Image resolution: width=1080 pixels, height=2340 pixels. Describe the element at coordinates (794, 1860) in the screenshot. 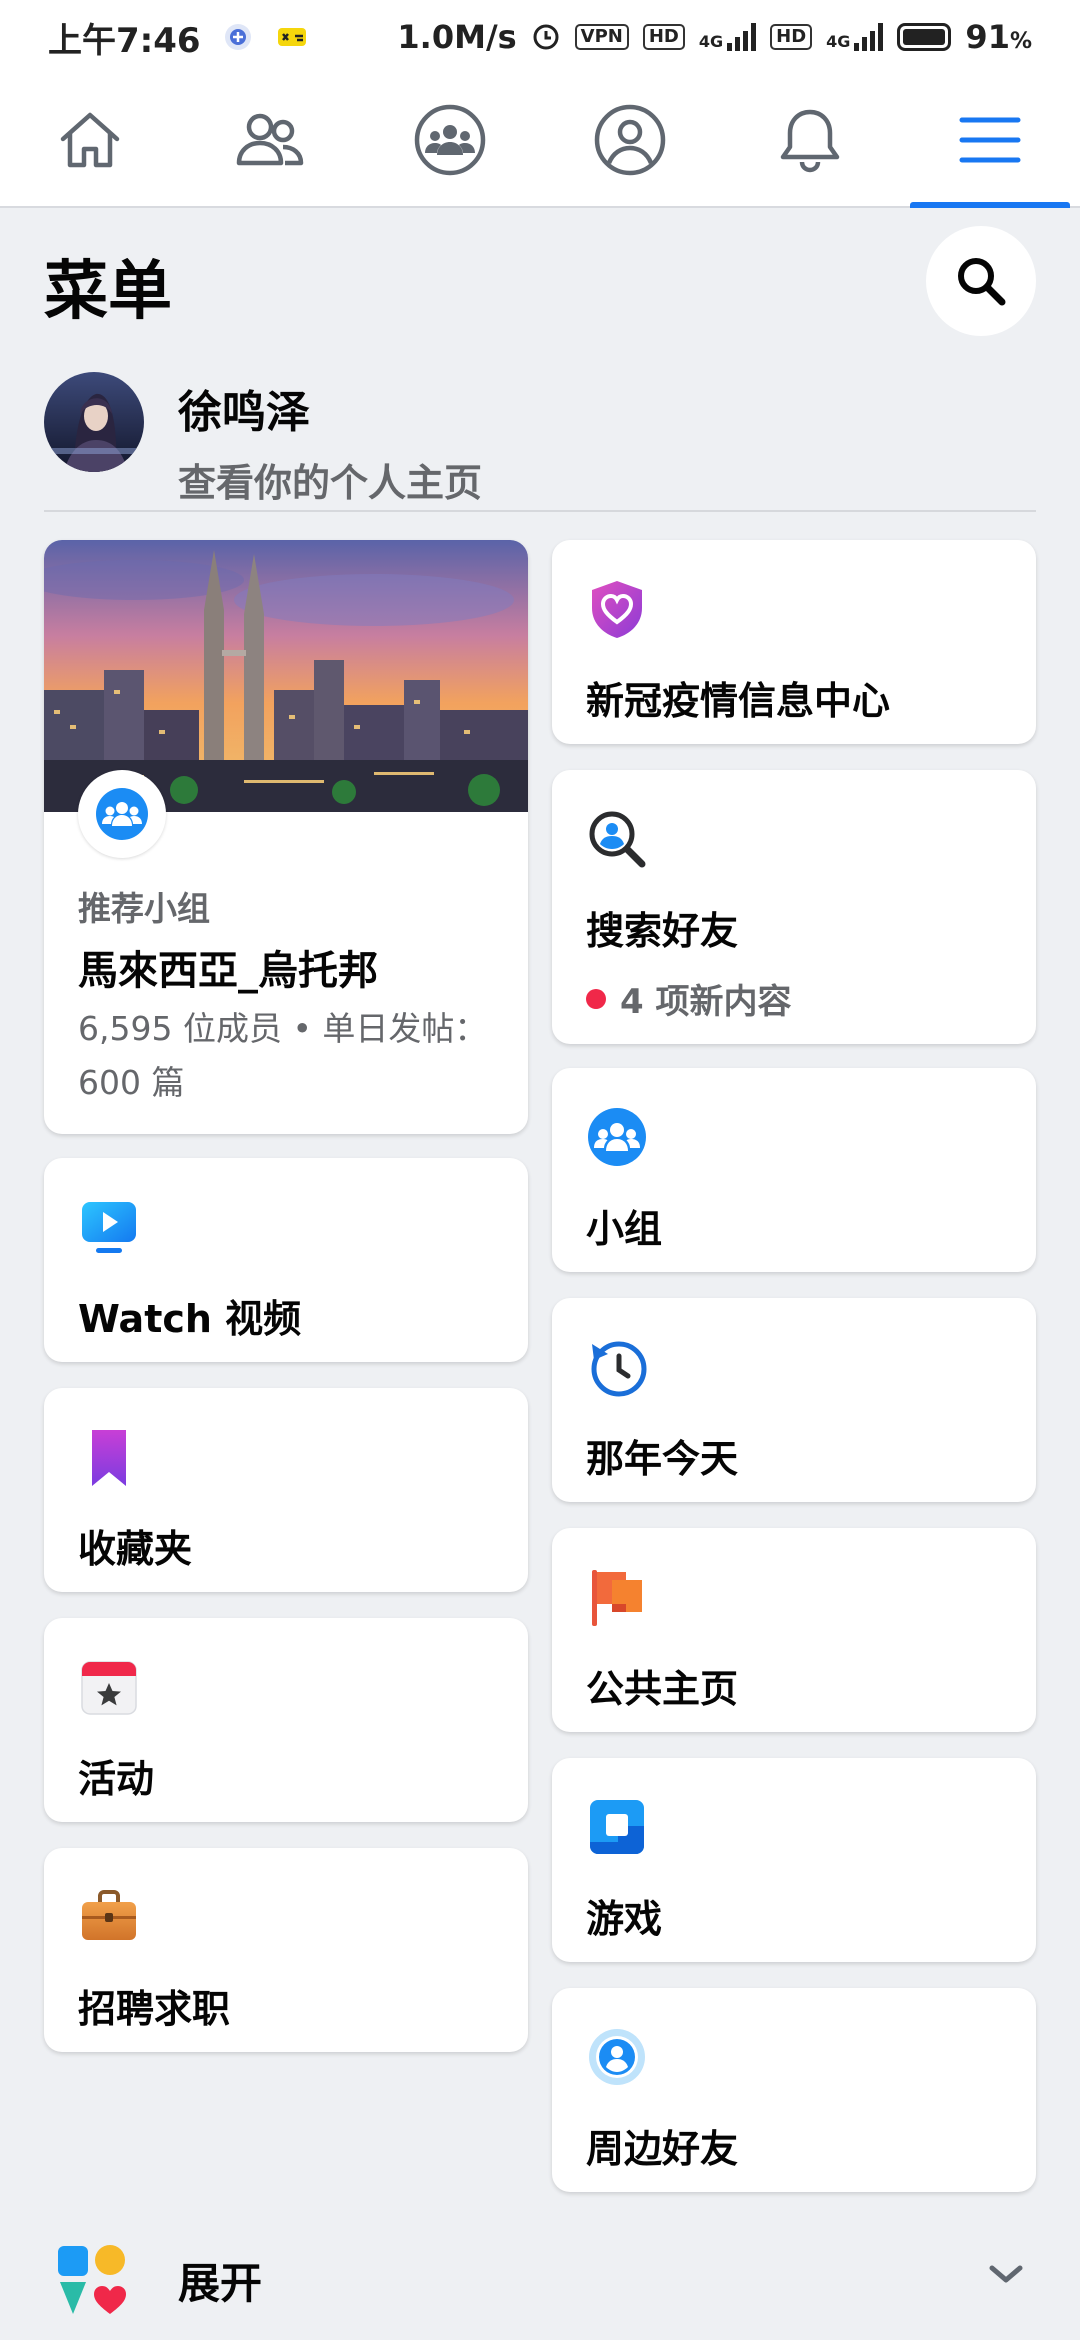

I see `menu-item-gaming: 游戏` at that location.